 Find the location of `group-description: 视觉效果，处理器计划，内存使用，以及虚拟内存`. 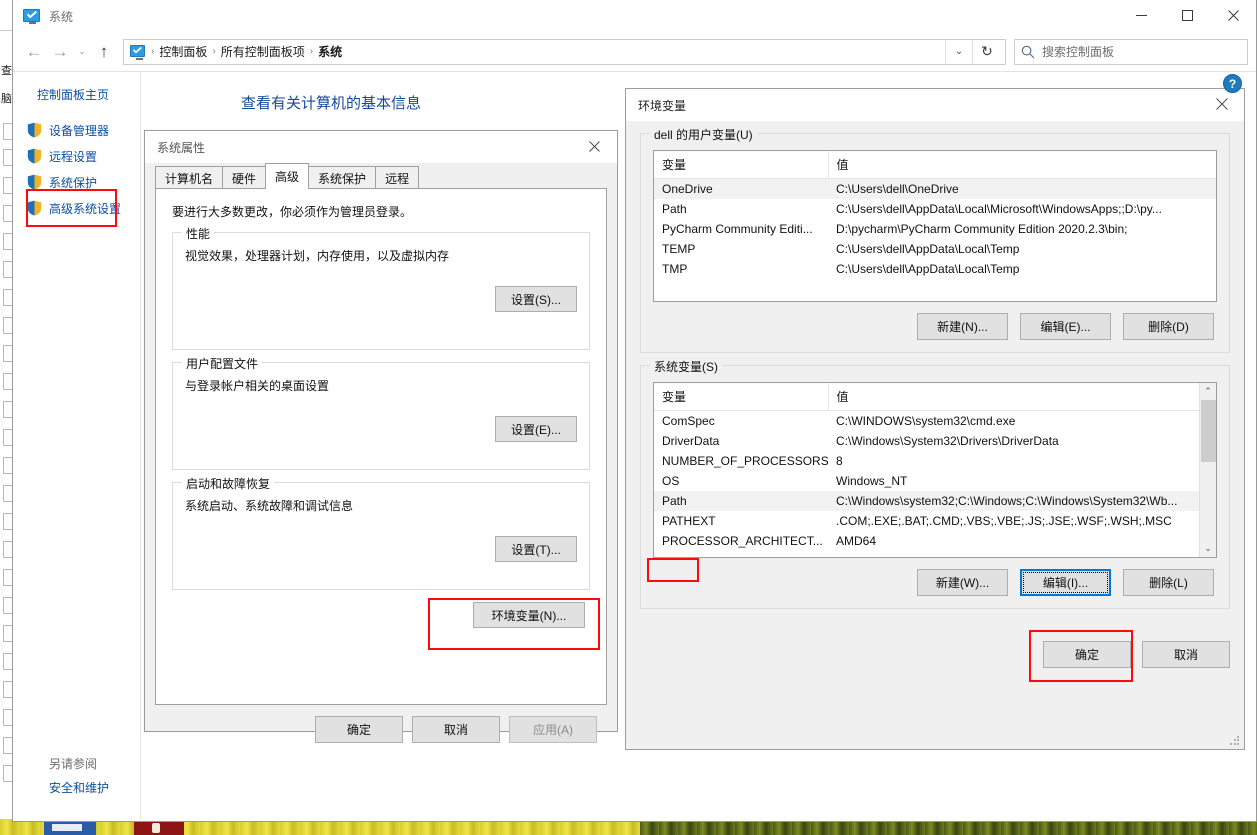

group-description: 视觉效果，处理器计划，内存使用，以及虚拟内存 is located at coordinates (317, 256).